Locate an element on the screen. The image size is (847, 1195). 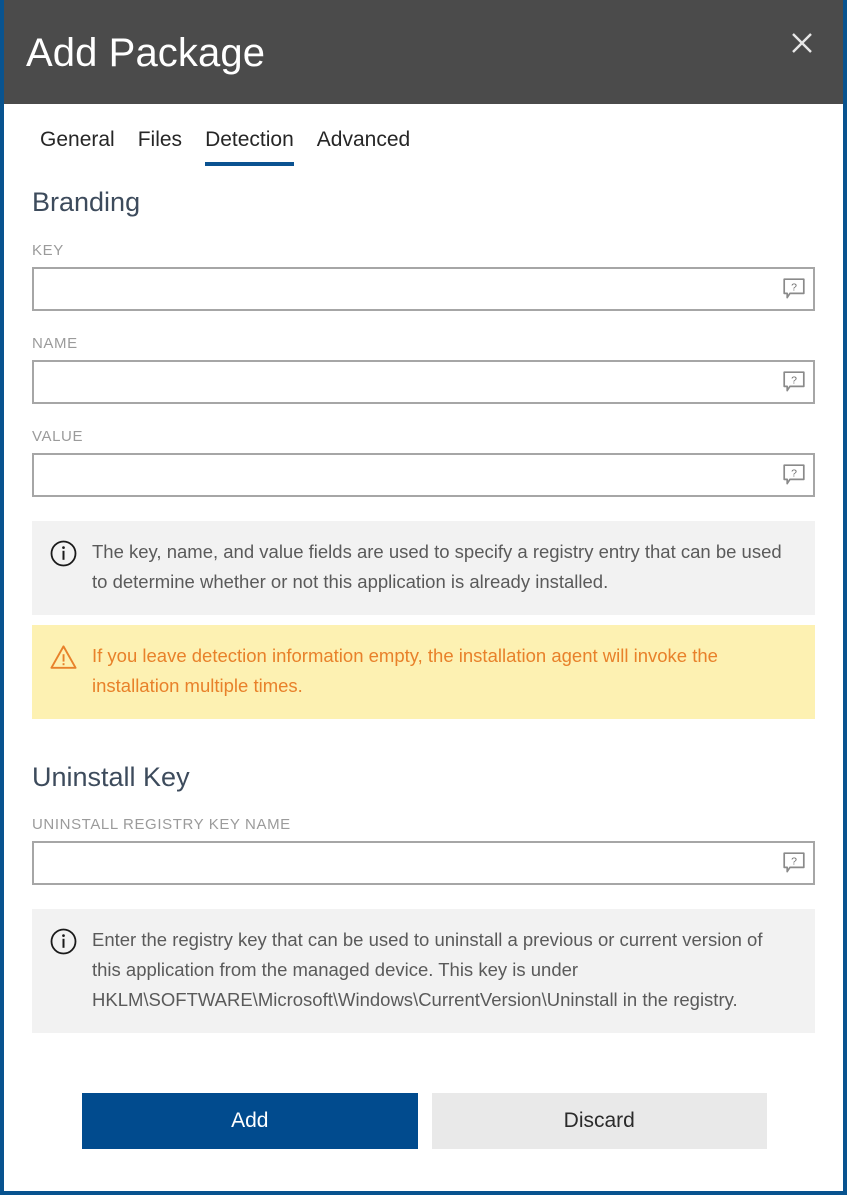
field-key-input-wrap: ? is located at coordinates (423, 288).